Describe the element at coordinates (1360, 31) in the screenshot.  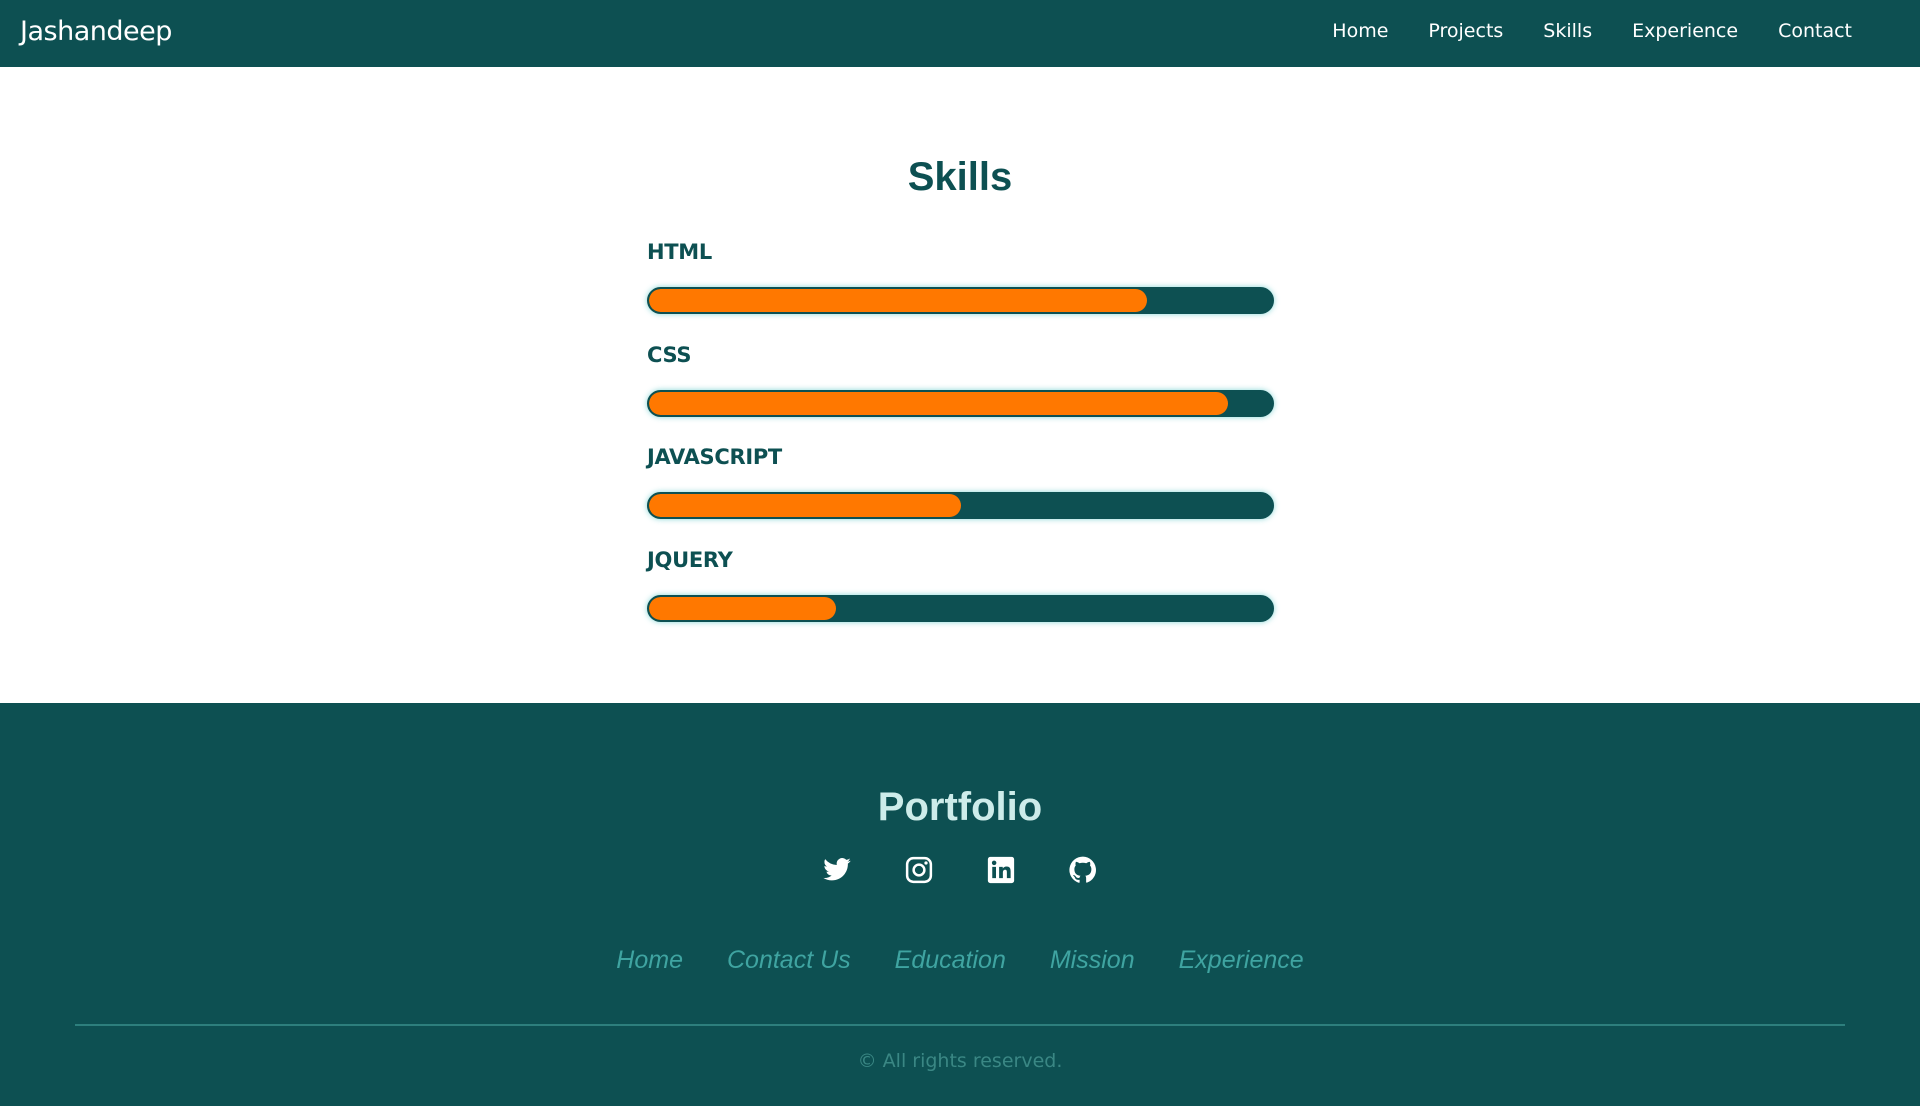
I see `nav-link-home: Home` at that location.